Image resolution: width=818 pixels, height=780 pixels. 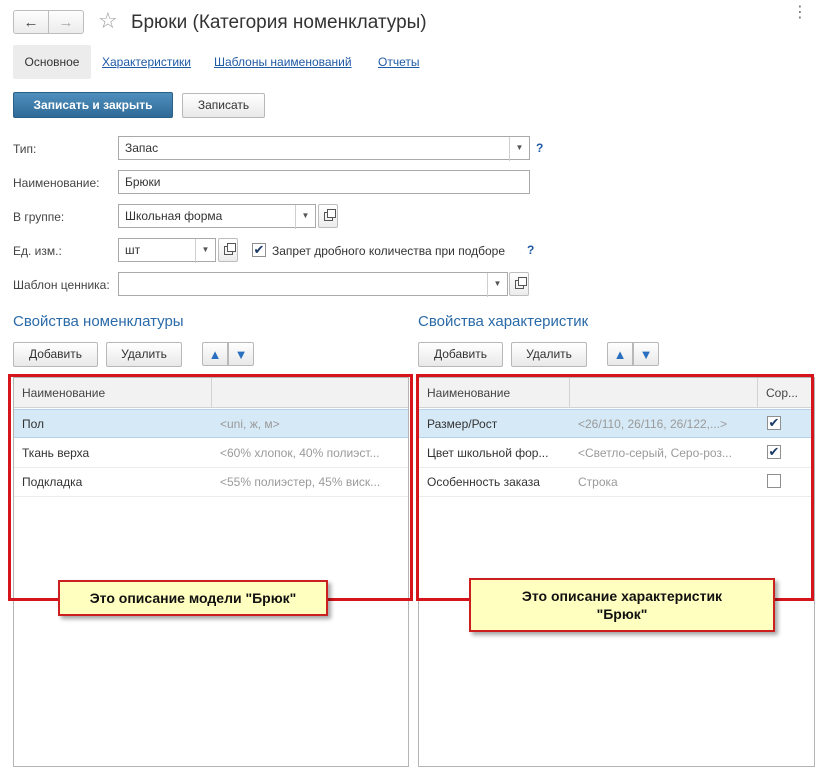 What do you see at coordinates (55, 354) in the screenshot?
I see `add-item-property-button: Добавить` at bounding box center [55, 354].